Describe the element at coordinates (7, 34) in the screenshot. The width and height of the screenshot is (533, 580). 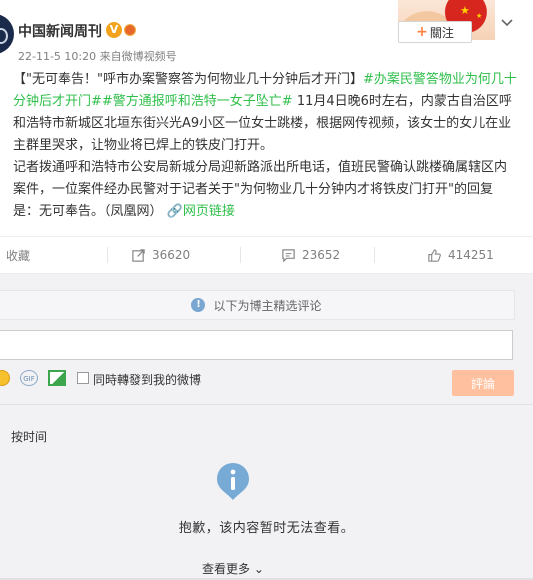
I see `avatar` at that location.